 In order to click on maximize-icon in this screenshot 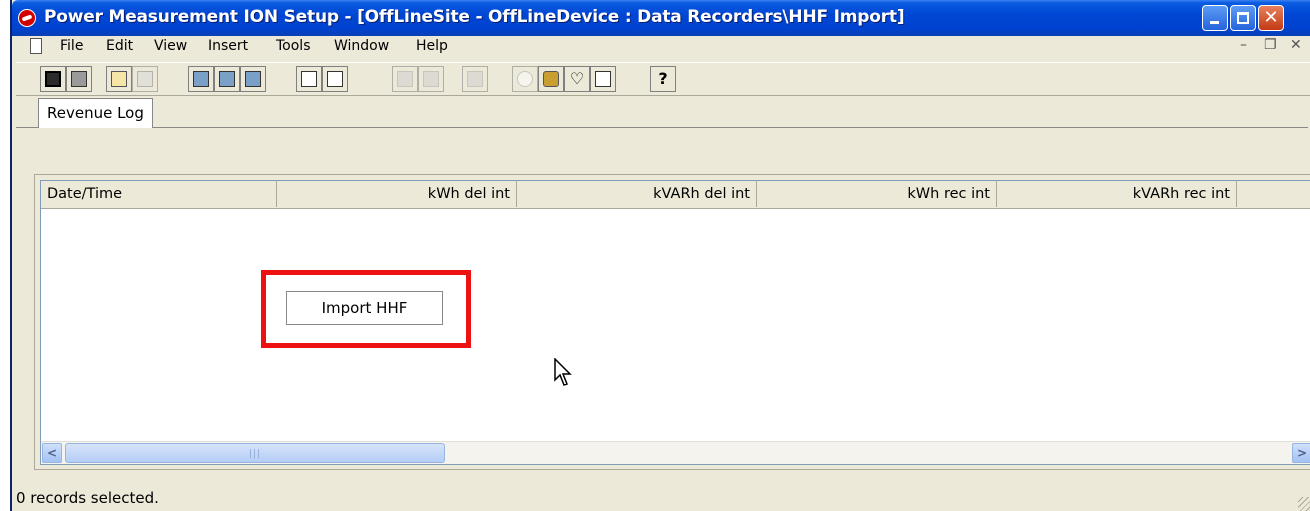, I will do `click(1243, 18)`.